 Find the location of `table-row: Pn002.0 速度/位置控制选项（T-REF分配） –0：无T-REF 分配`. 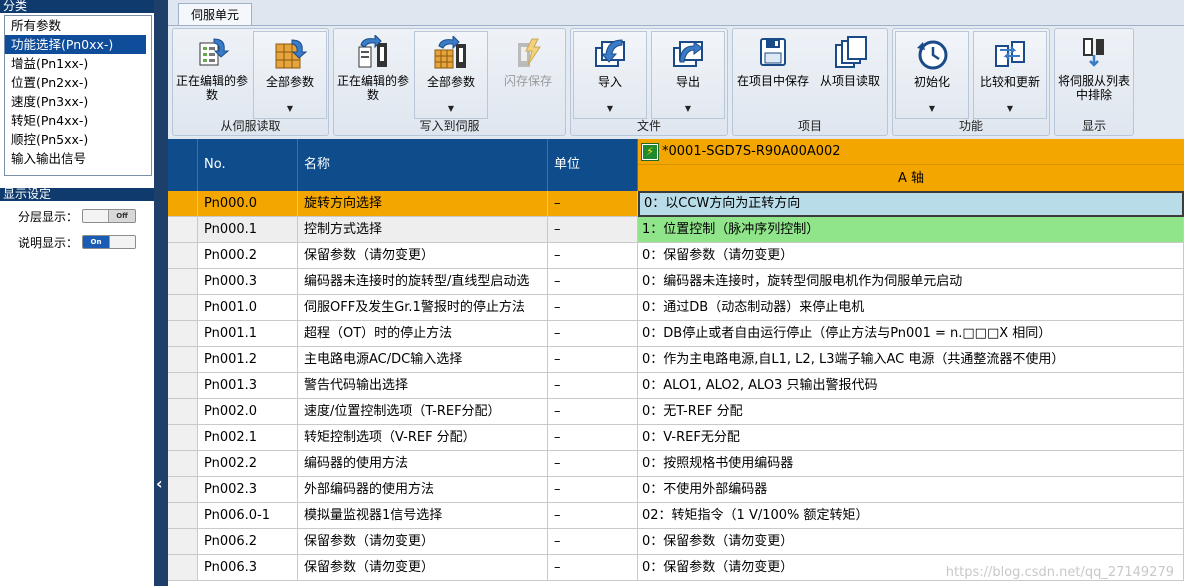

table-row: Pn002.0 速度/位置控制选项（T-REF分配） –0：无T-REF 分配 is located at coordinates (676, 412).